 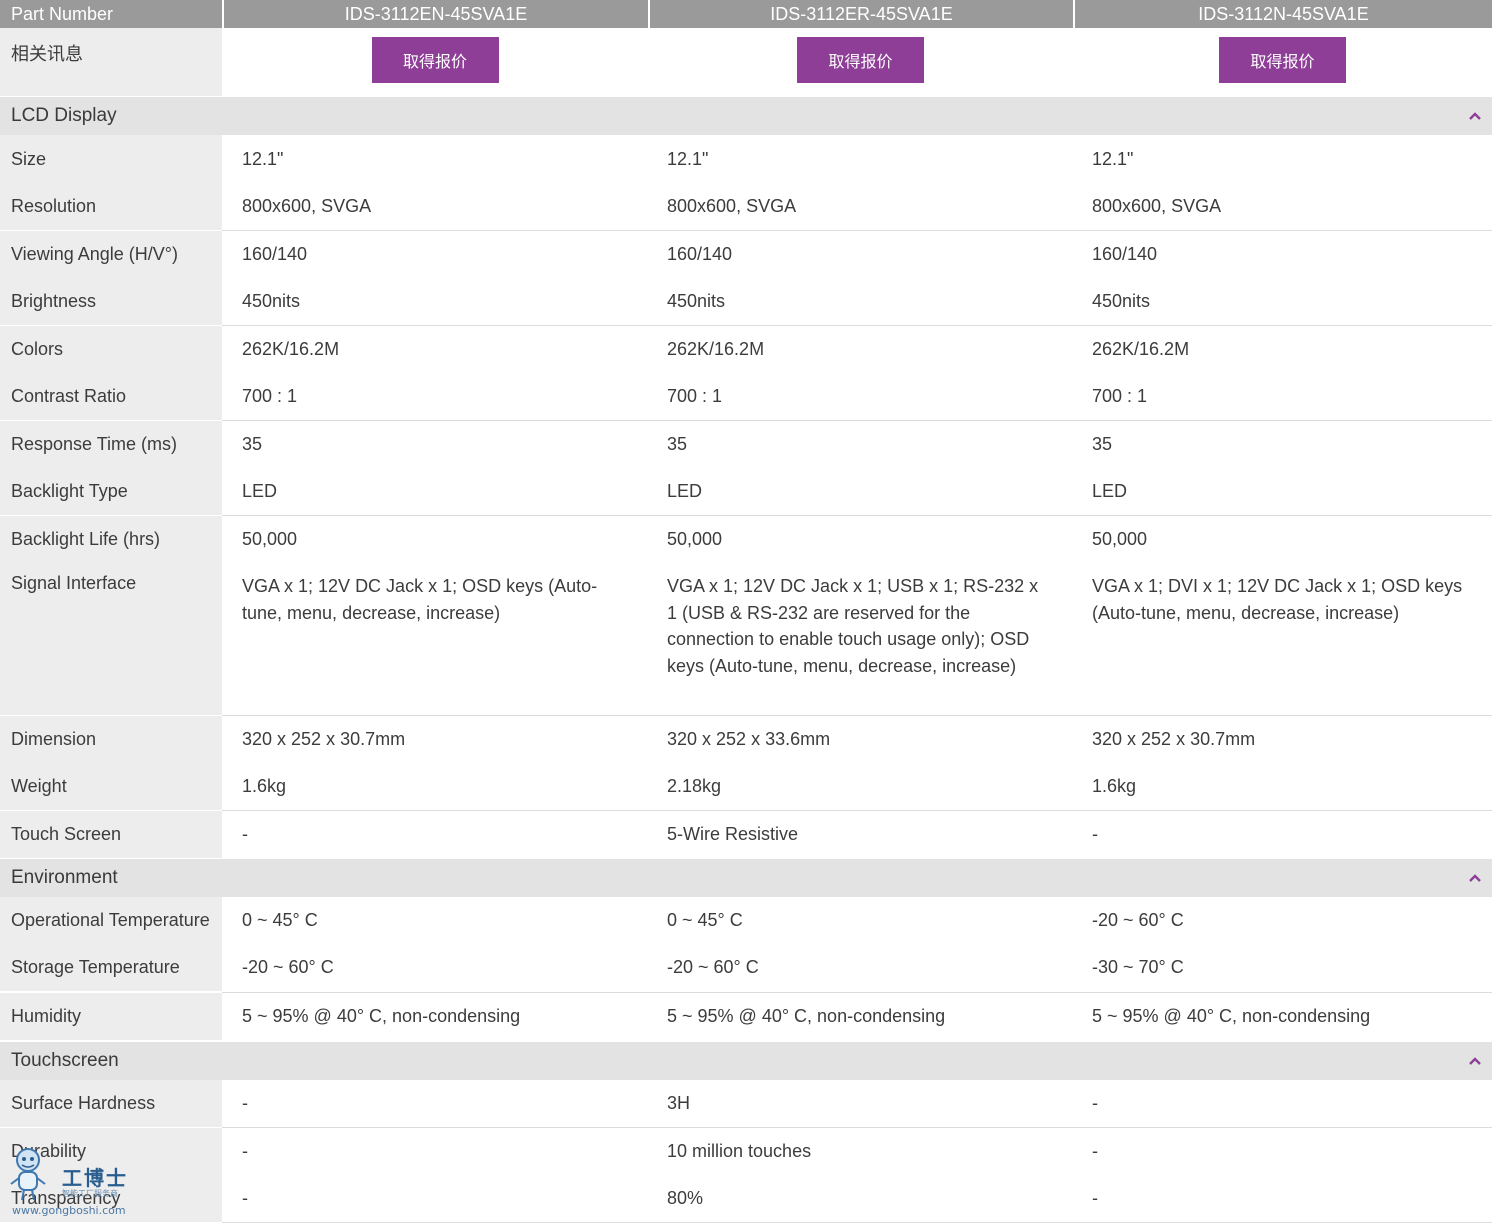 I want to click on spec-row-contrast-ratio: Contrast Ratio 700 : 1 700 : 1 700 : 1, so click(x=746, y=396).